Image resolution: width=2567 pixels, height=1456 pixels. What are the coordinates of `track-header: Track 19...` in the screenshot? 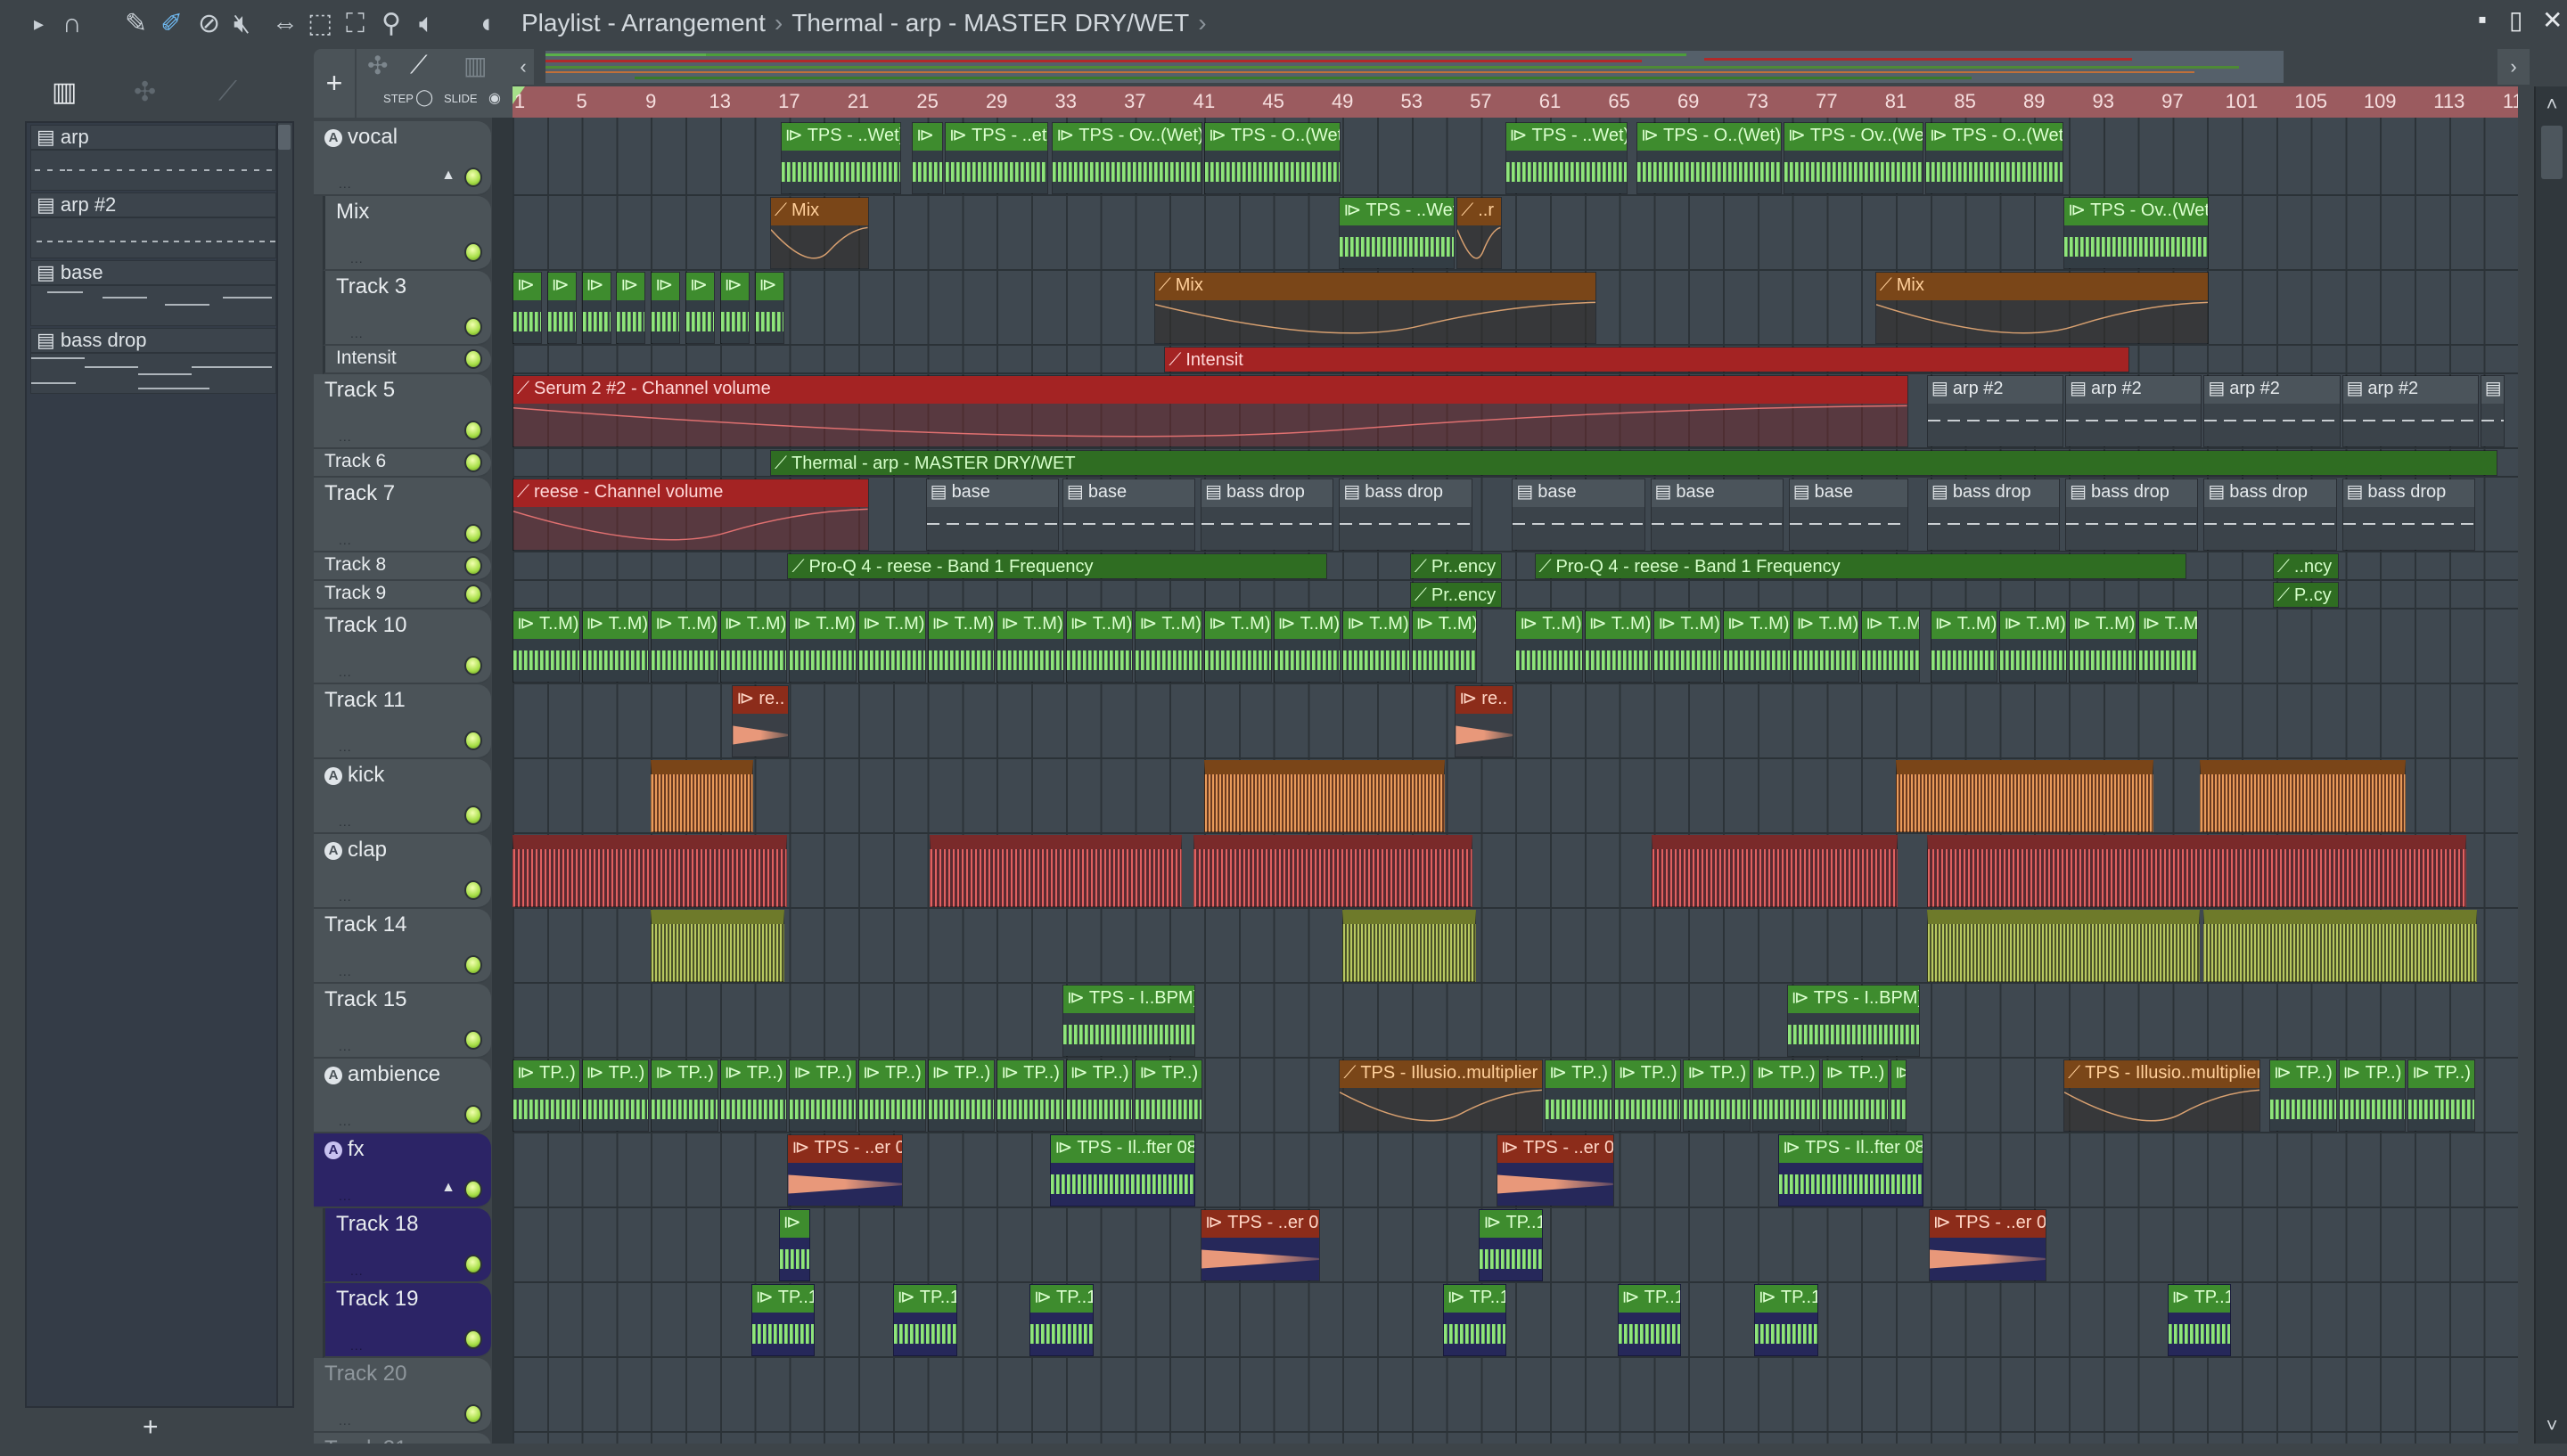 It's located at (407, 1320).